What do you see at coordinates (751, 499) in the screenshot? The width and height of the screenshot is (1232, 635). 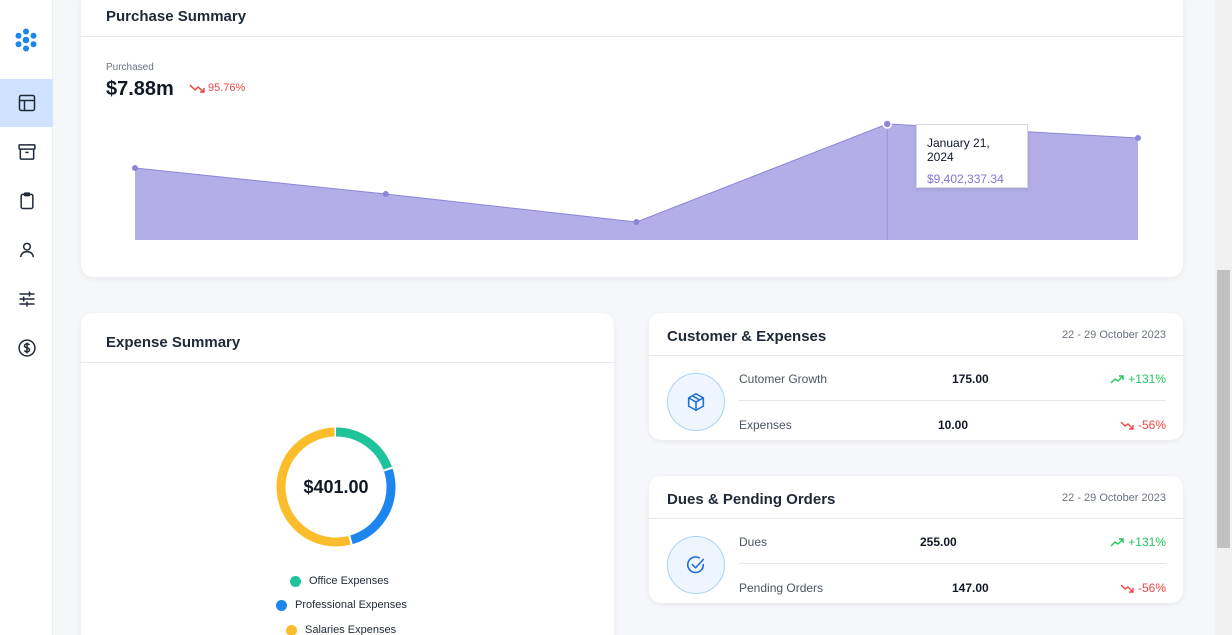 I see `dues-pending-title: Dues & Pending Orders` at bounding box center [751, 499].